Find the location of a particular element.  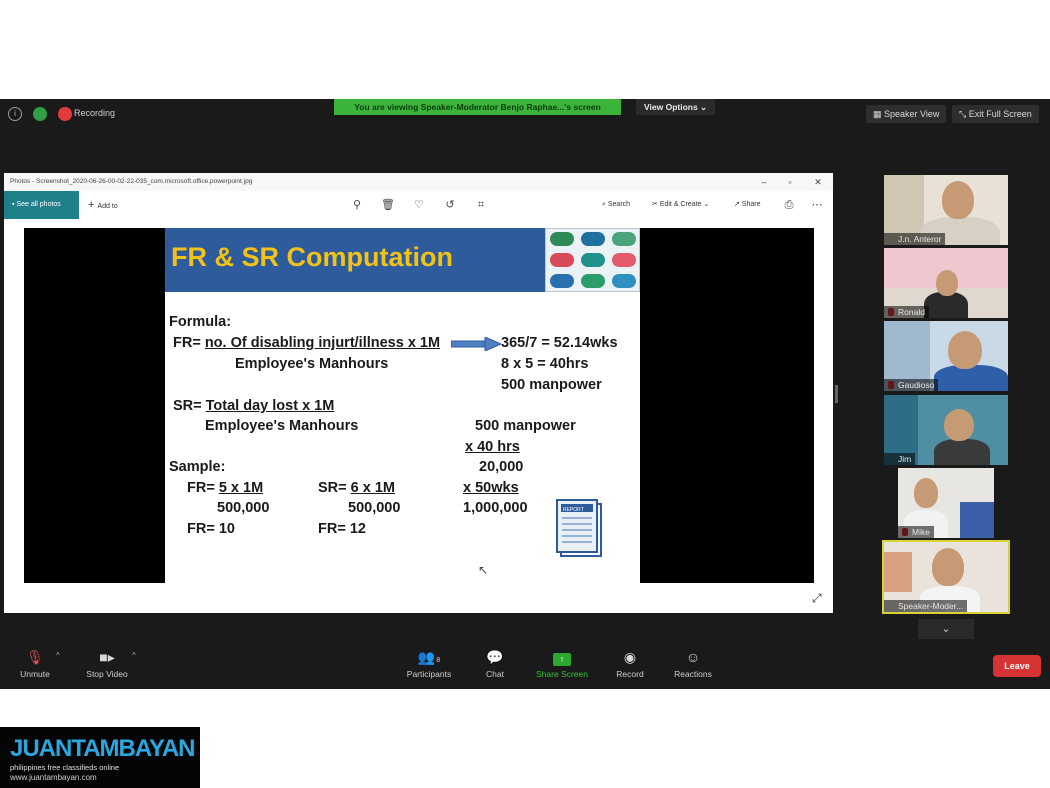

exit-full-screen-label: Exit Full Screen is located at coordinates (1000, 114).